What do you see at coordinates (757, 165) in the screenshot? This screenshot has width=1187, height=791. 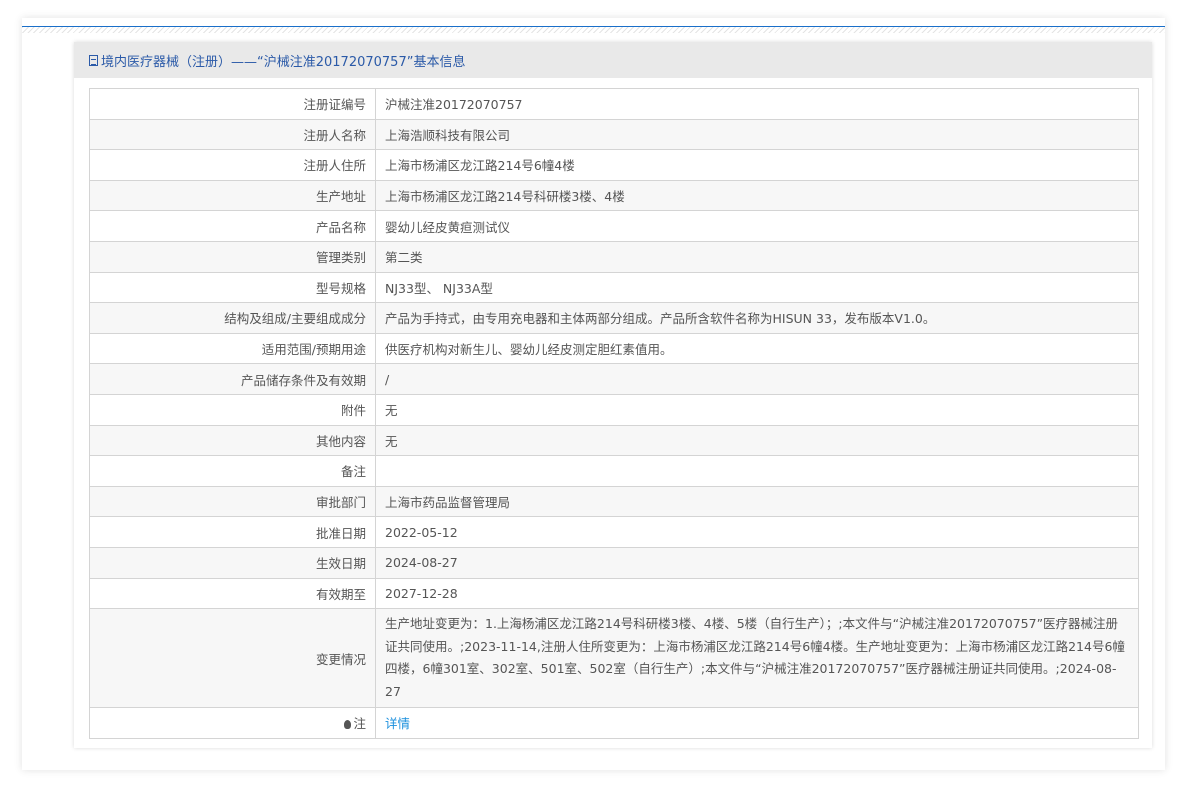 I see `row-value: 上海市杨浦区龙江路214号6幢4楼` at bounding box center [757, 165].